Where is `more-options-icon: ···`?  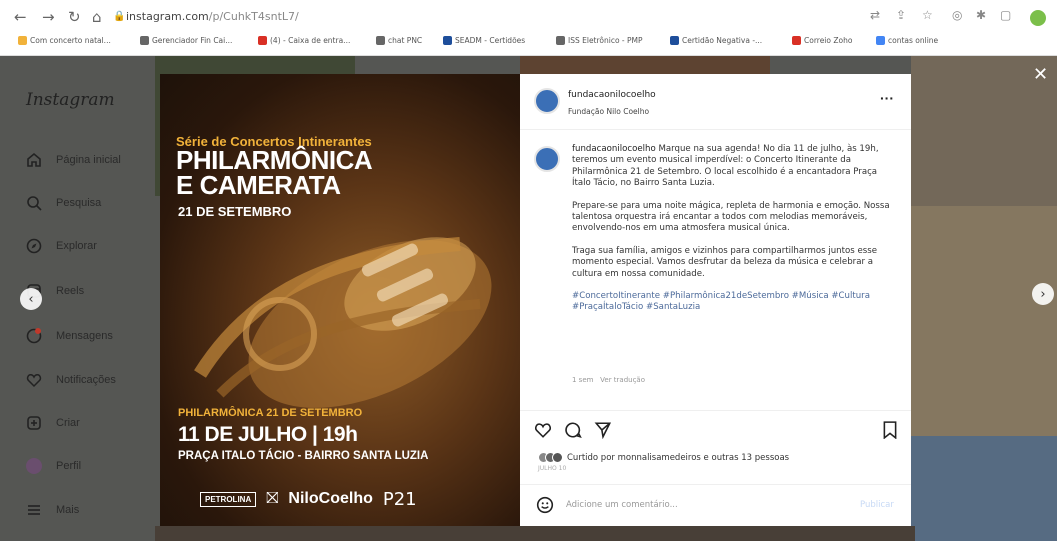
more-options-icon: ··· is located at coordinates (887, 98).